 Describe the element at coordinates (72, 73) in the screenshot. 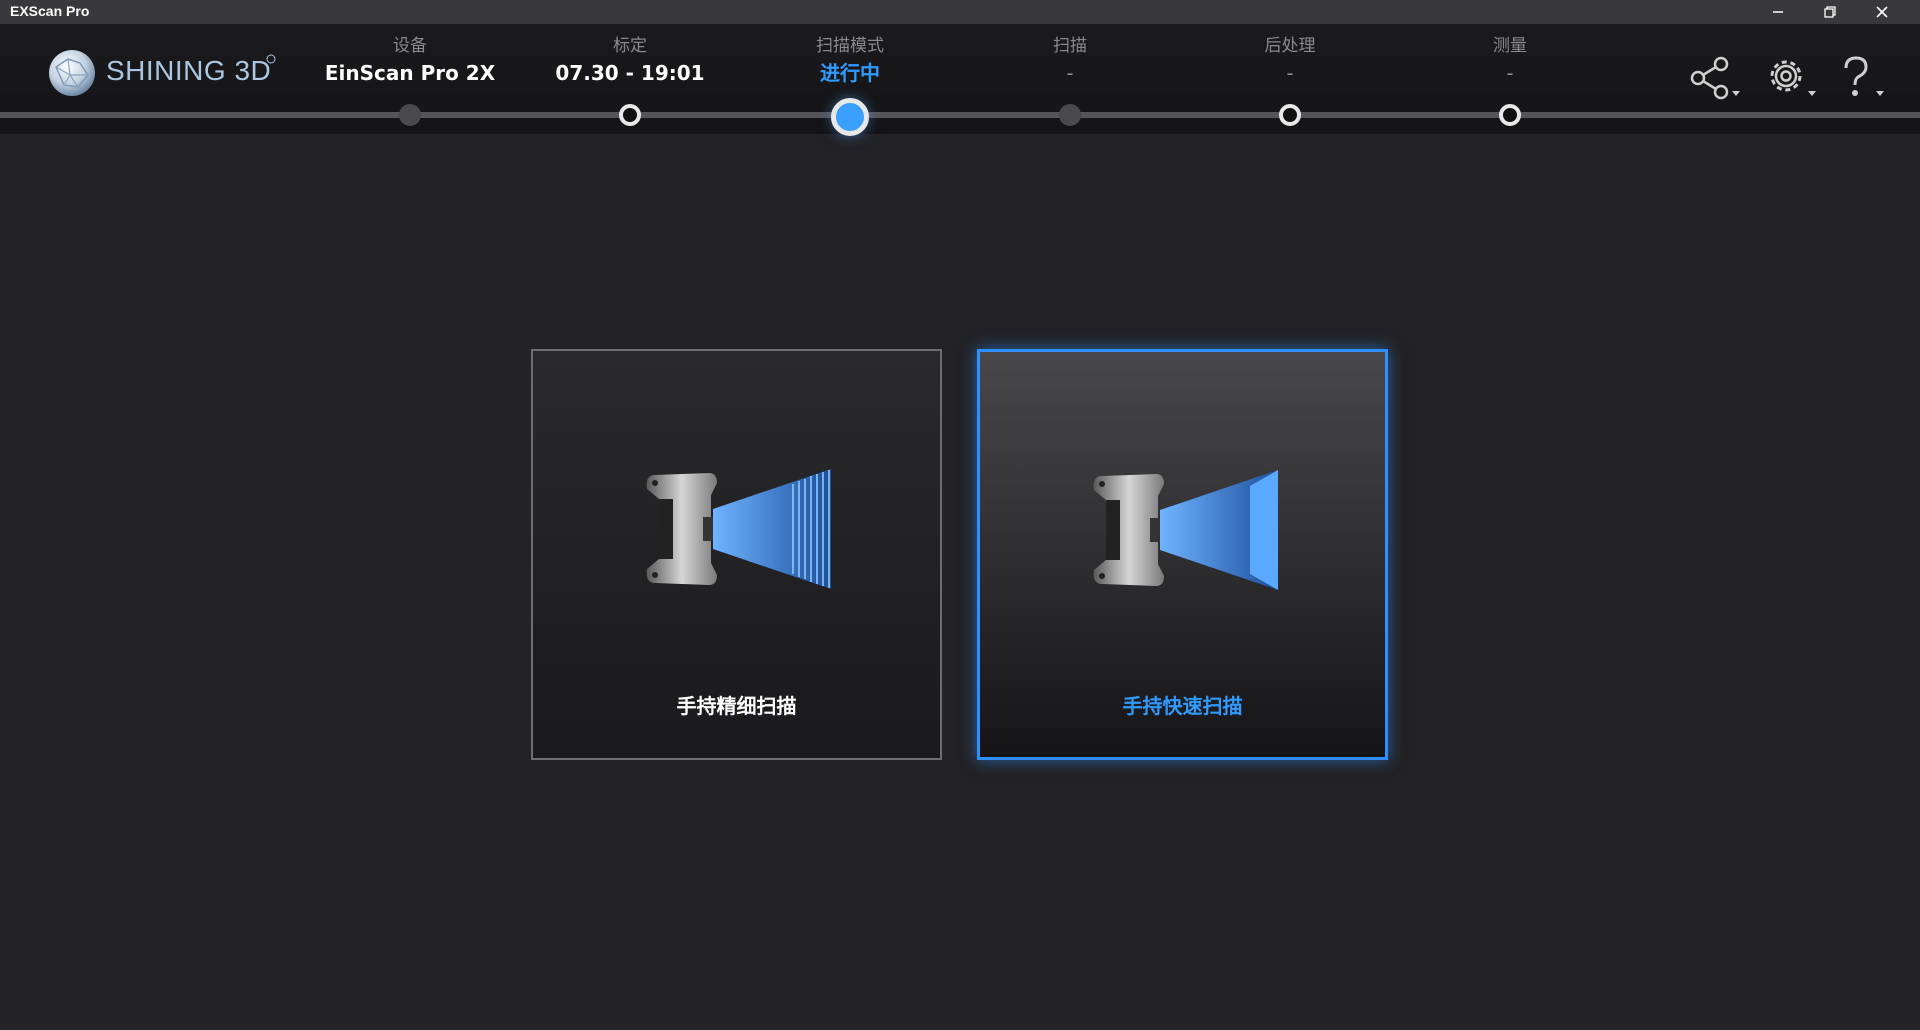

I see `logo-globe-icon` at that location.